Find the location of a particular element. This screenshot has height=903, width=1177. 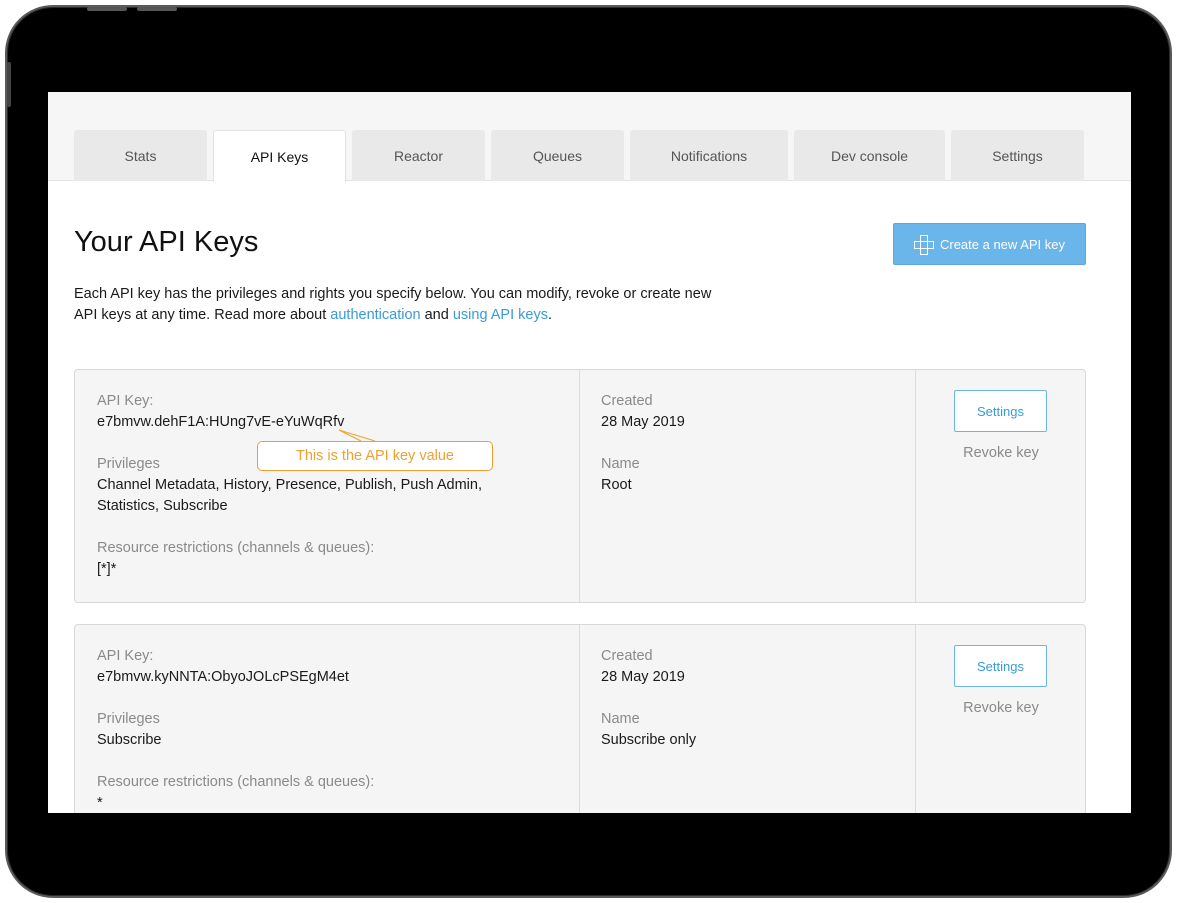

restrictions-value: * is located at coordinates (100, 803).